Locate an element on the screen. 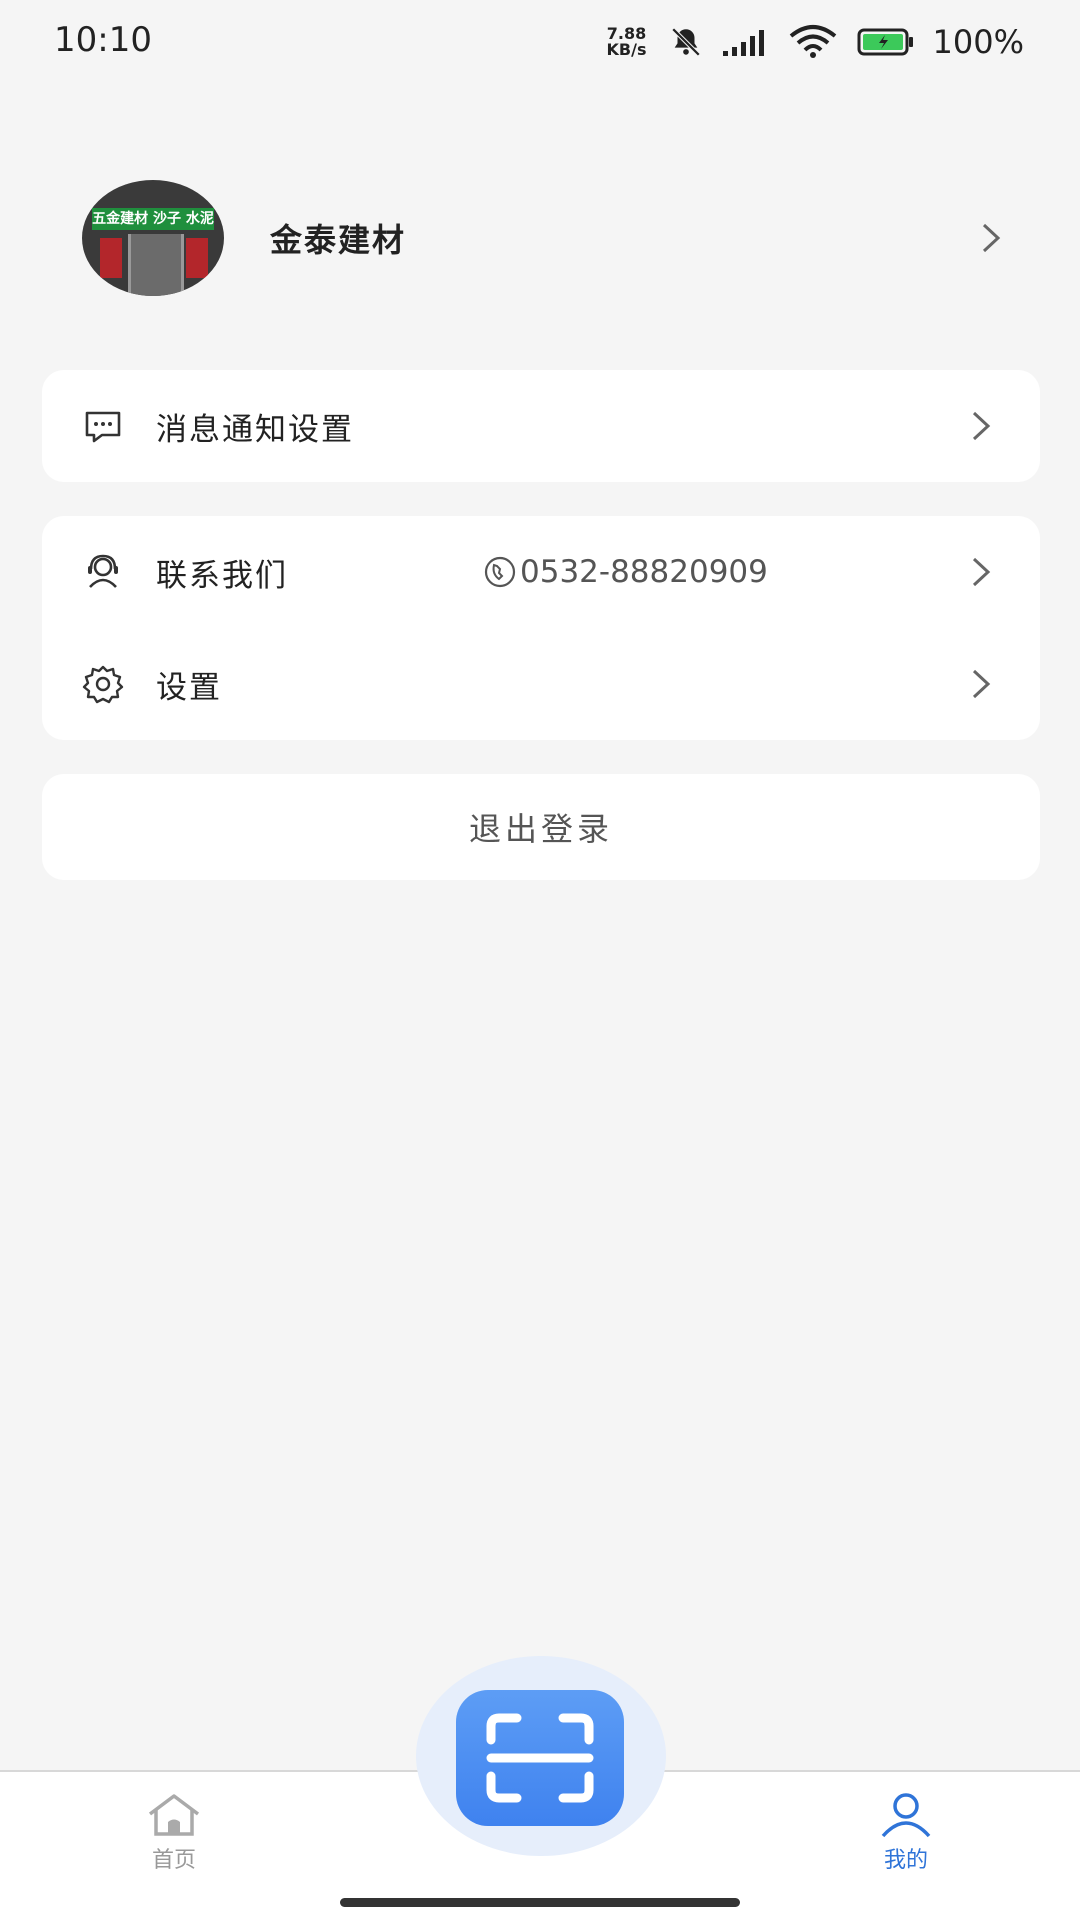 This screenshot has height=1922, width=1080. home-indicator is located at coordinates (540, 1902).